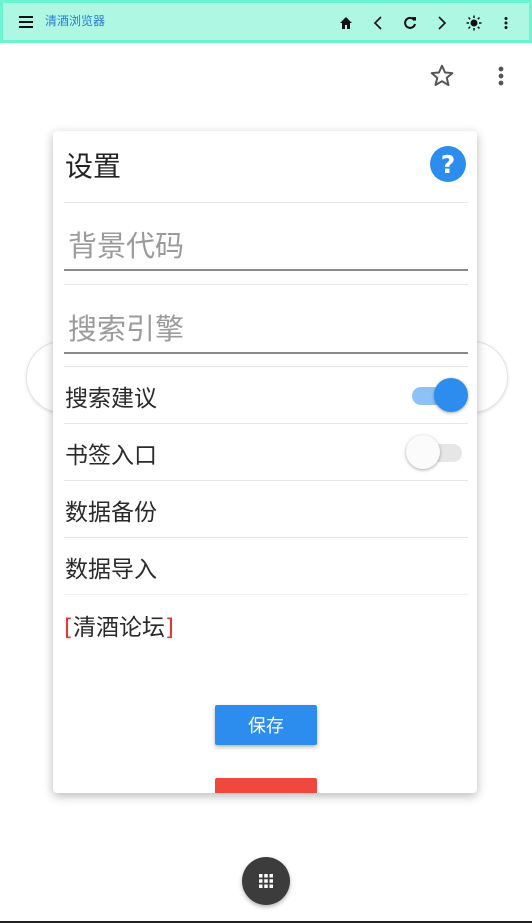  What do you see at coordinates (266, 21) in the screenshot?
I see `browser-toolbar: 清酒浏览器` at bounding box center [266, 21].